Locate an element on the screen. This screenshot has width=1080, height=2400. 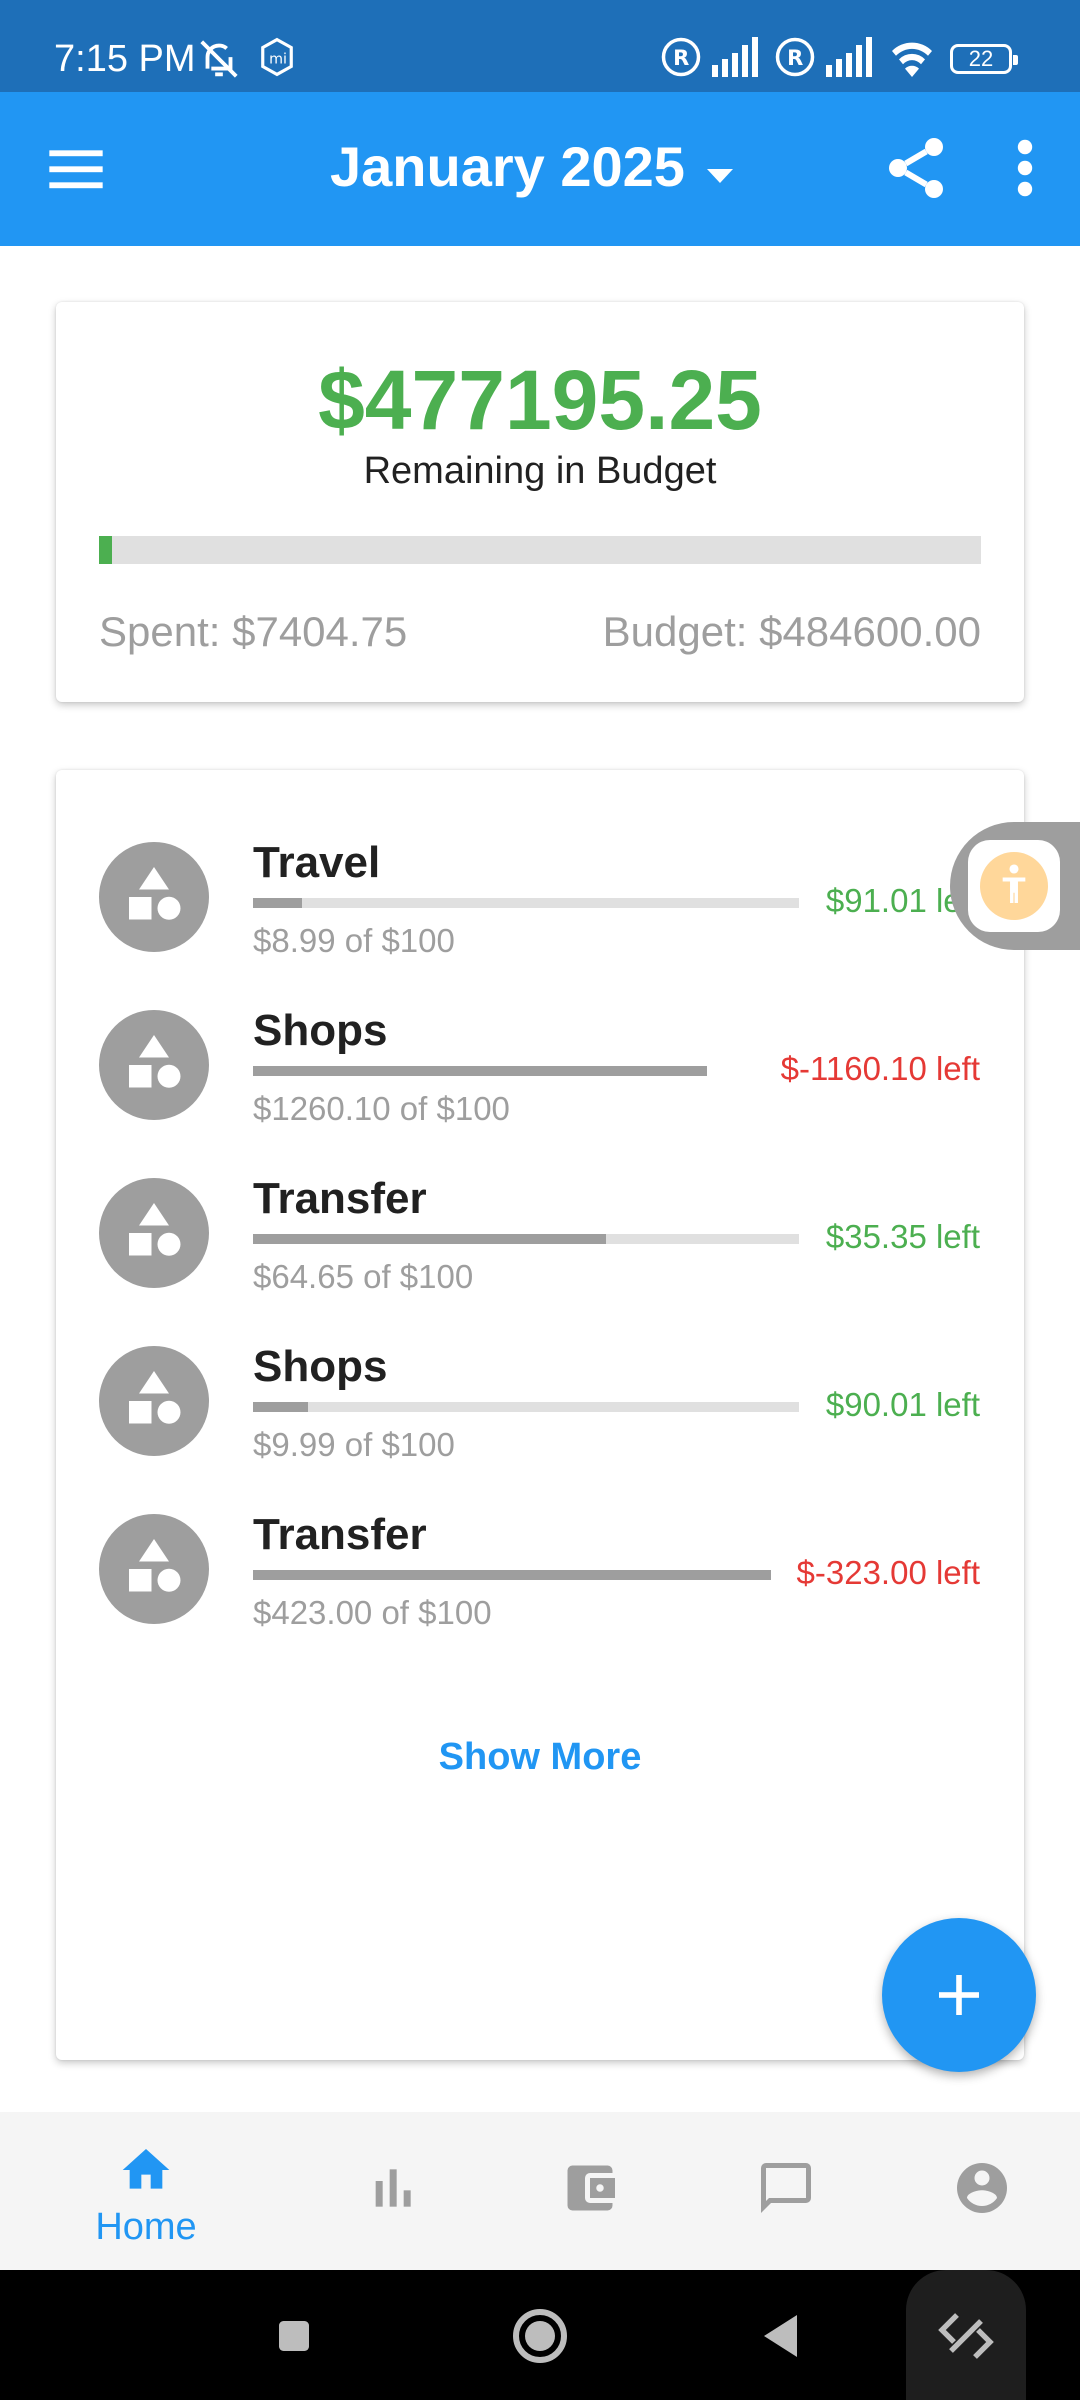
add-transaction-button is located at coordinates (959, 1995).